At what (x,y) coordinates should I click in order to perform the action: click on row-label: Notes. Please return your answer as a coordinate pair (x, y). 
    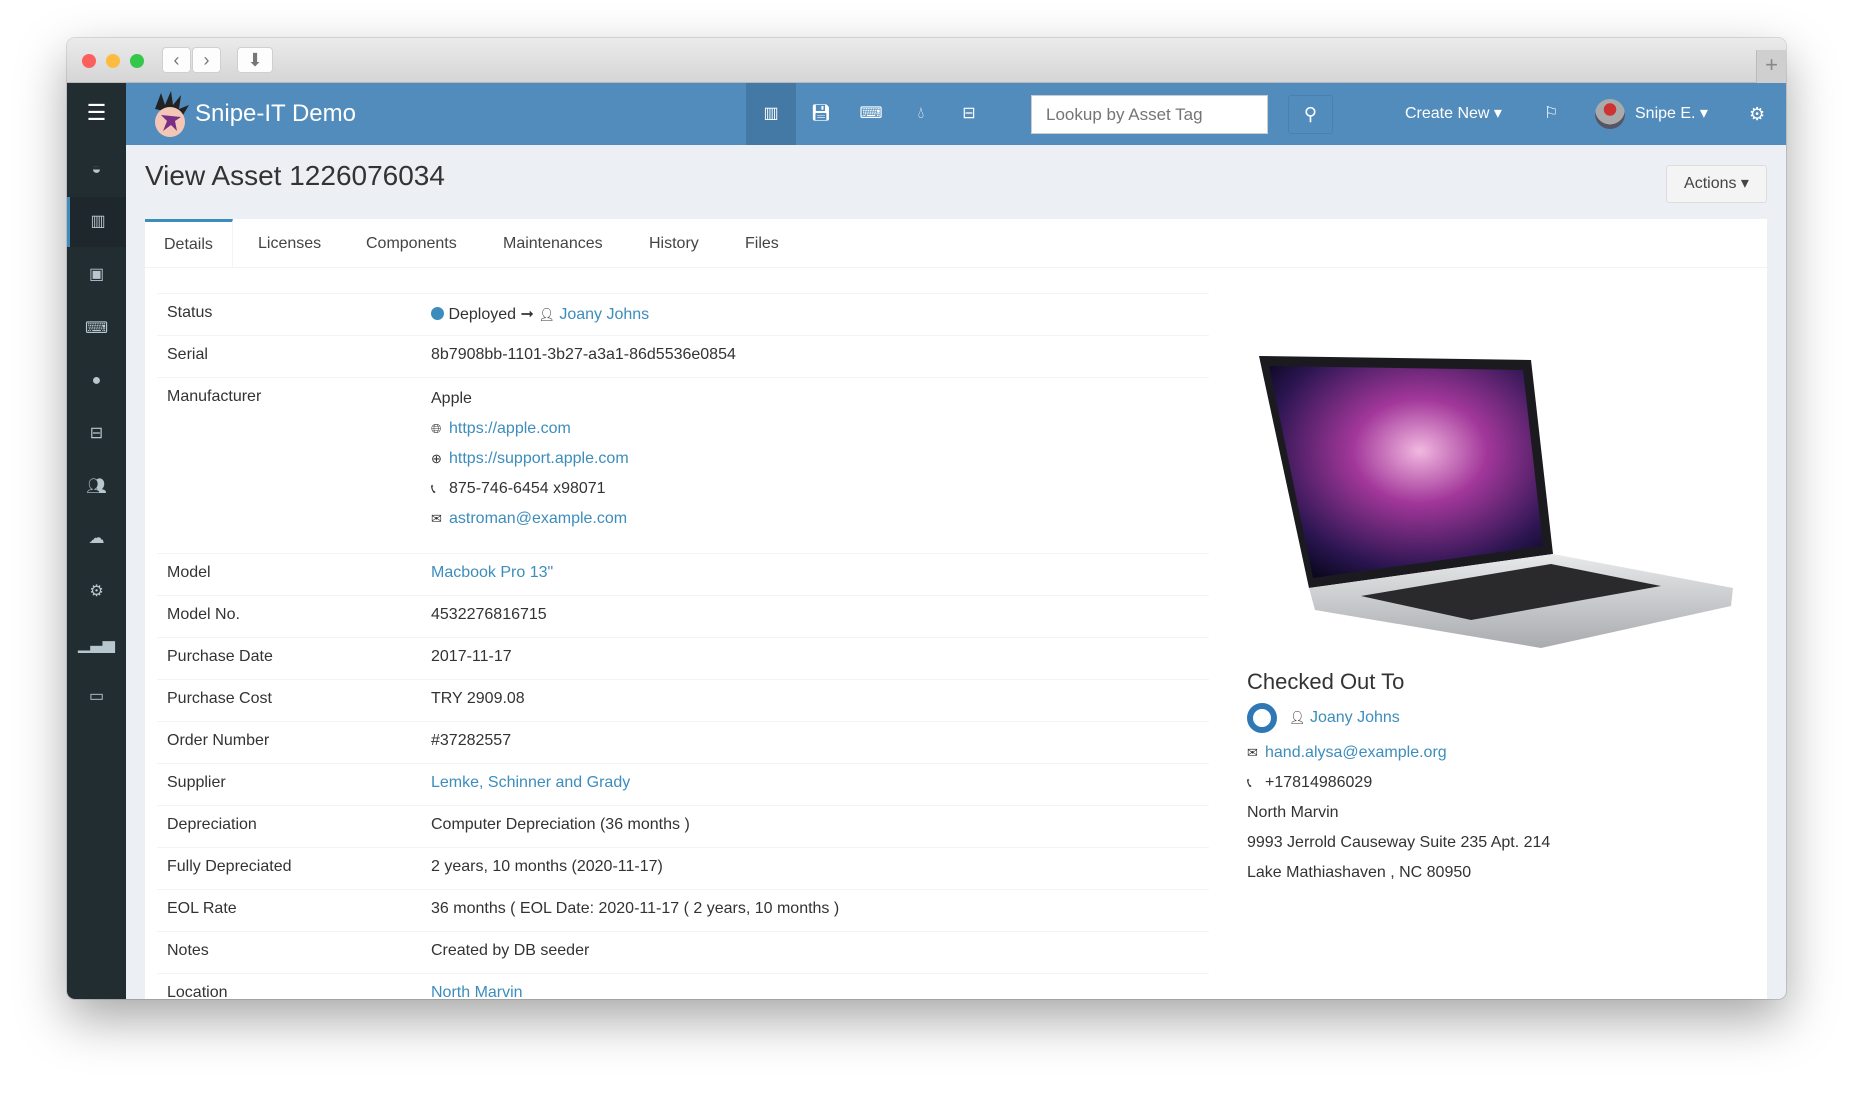
    Looking at the image, I should click on (188, 950).